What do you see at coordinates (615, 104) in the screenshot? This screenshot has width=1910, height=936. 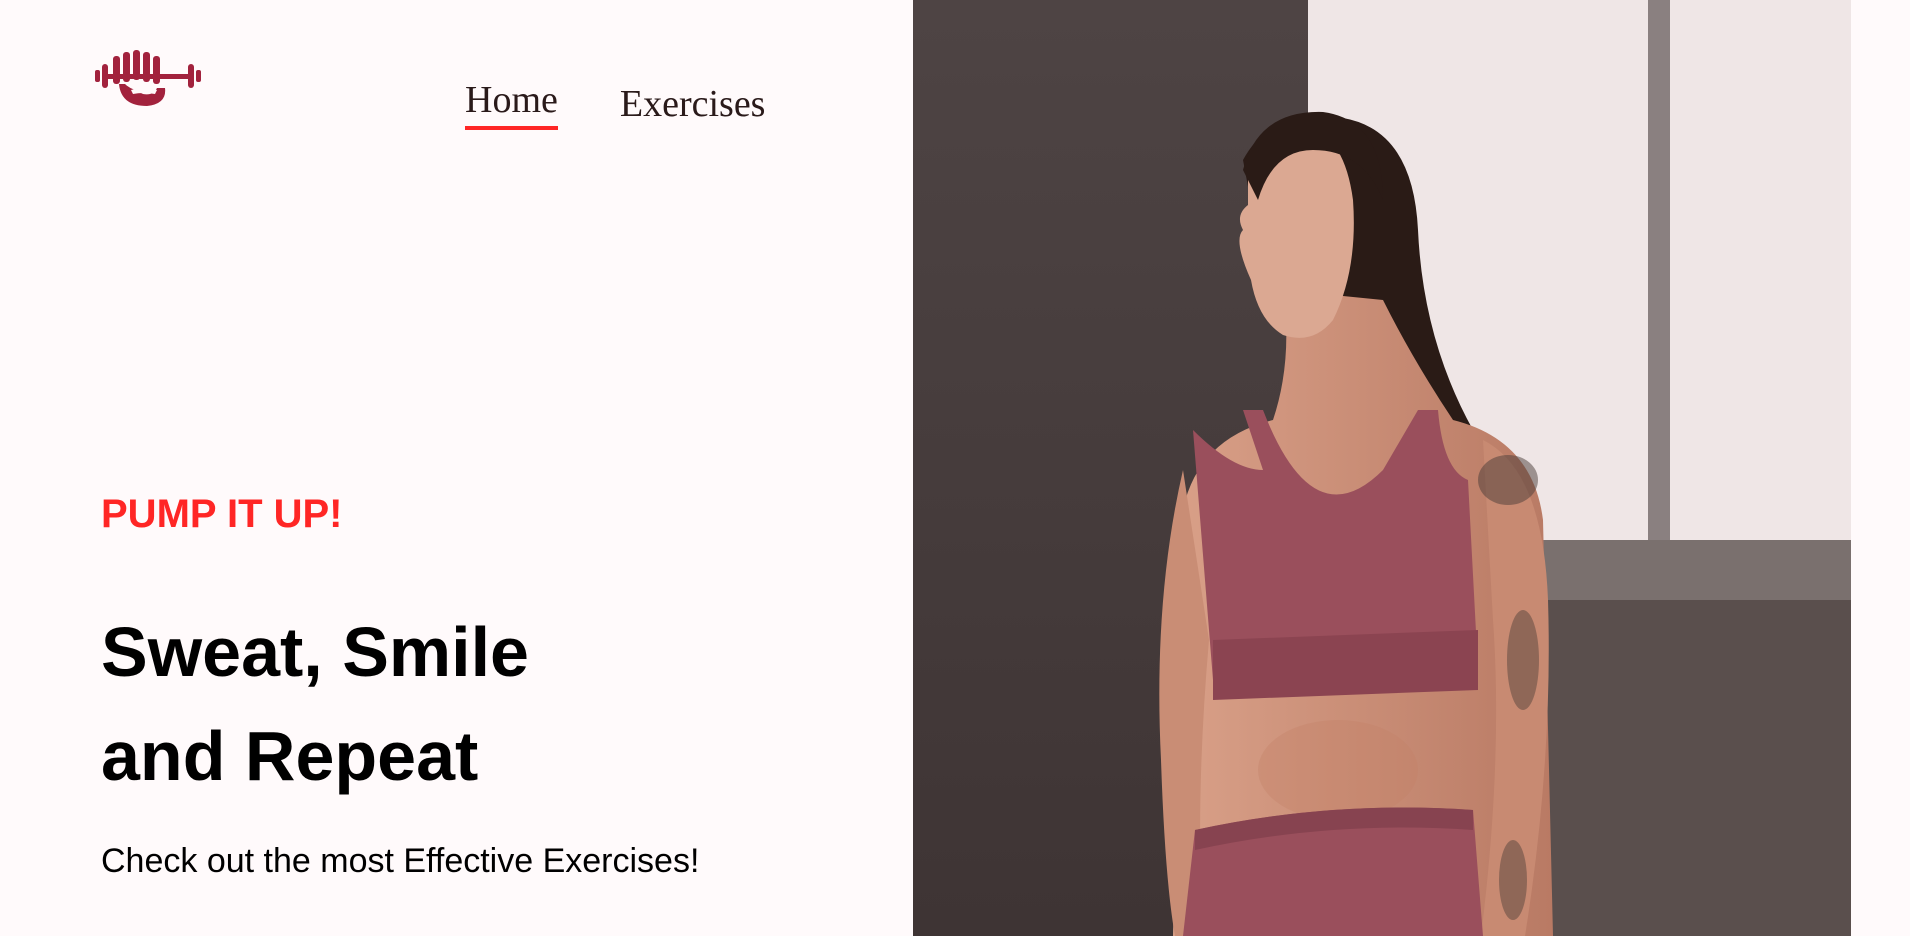 I see `main-nav: Home Exercises` at bounding box center [615, 104].